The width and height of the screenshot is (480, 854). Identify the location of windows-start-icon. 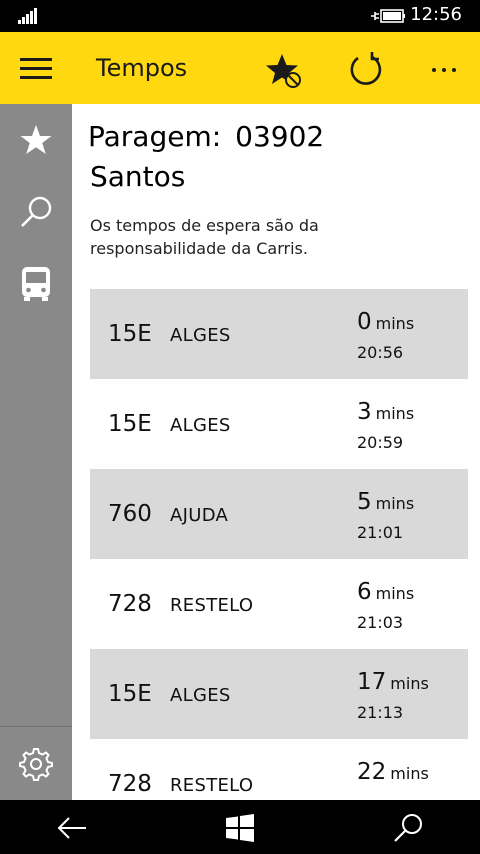
(240, 828).